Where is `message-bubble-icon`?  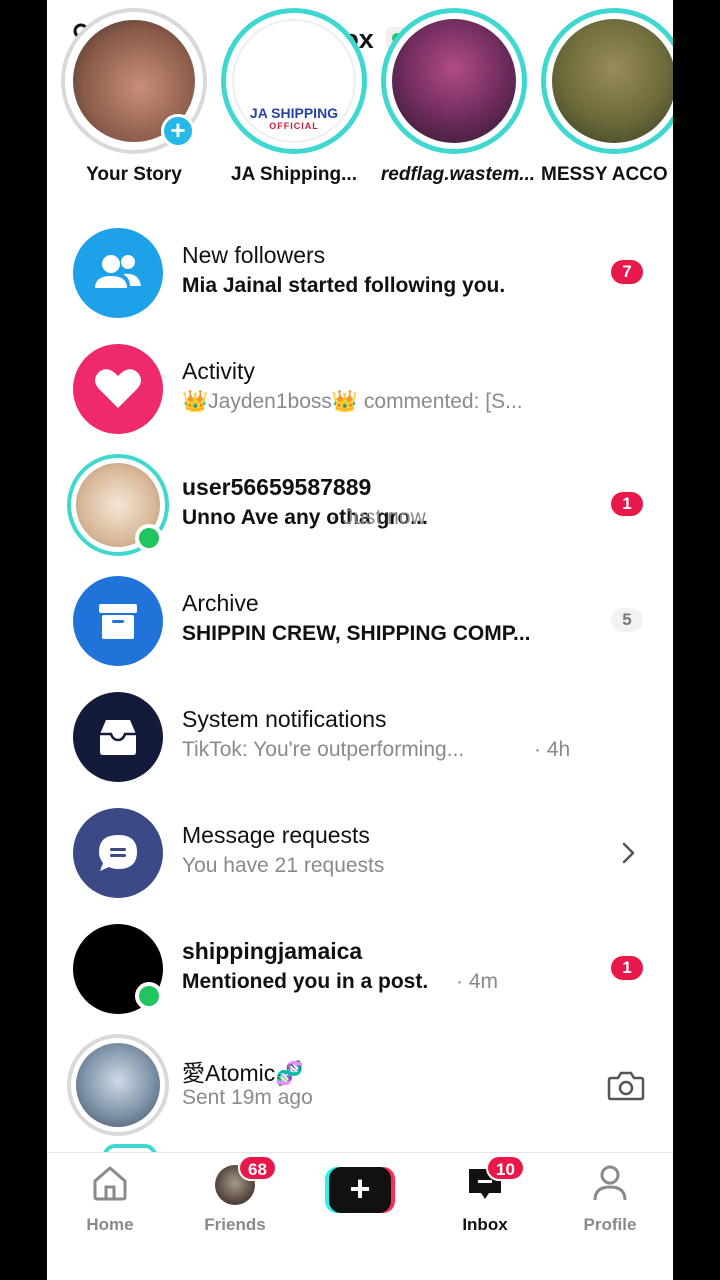 message-bubble-icon is located at coordinates (118, 853).